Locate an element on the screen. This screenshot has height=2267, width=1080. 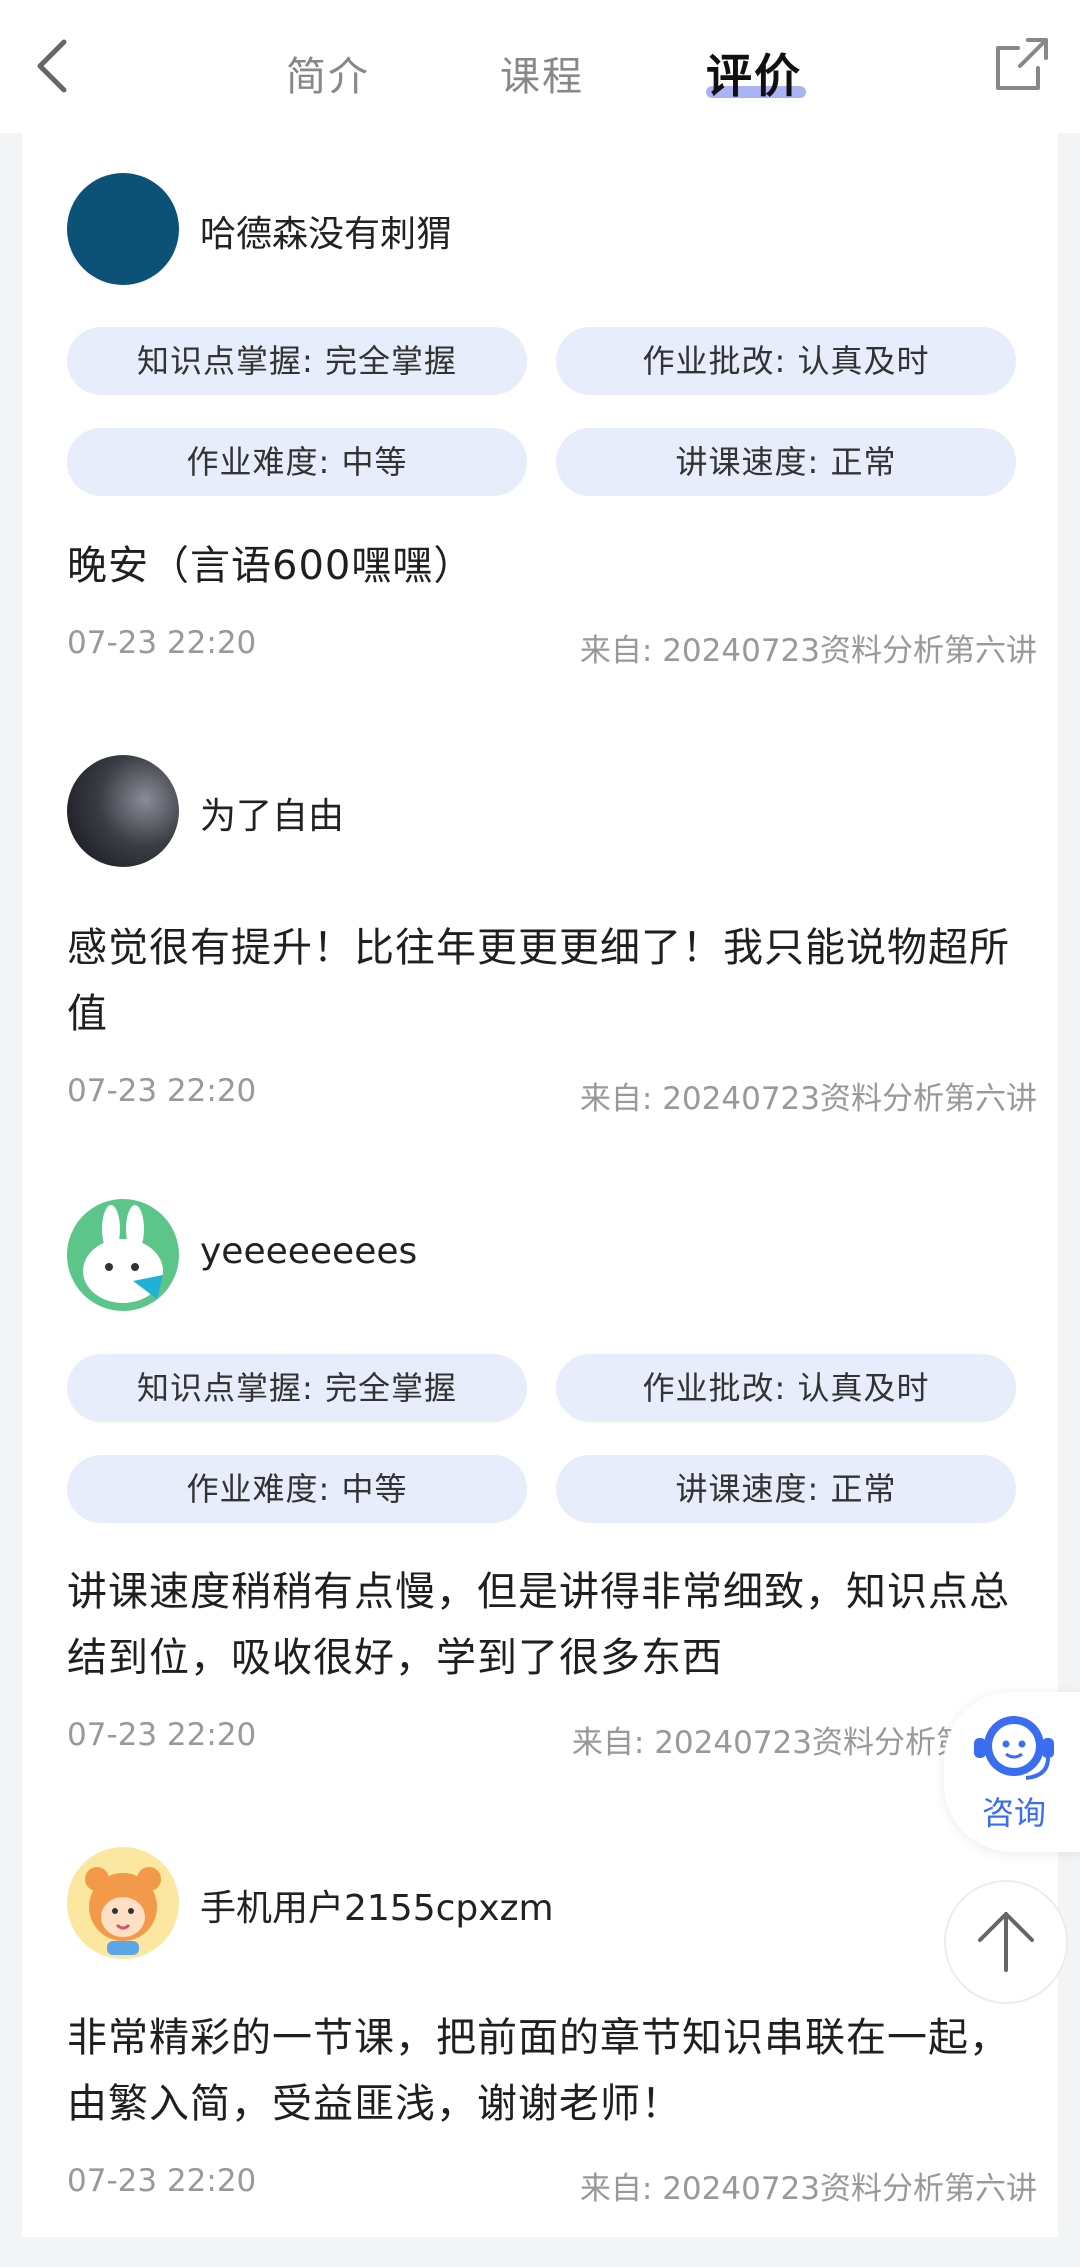
username: 为了自由 is located at coordinates (272, 816).